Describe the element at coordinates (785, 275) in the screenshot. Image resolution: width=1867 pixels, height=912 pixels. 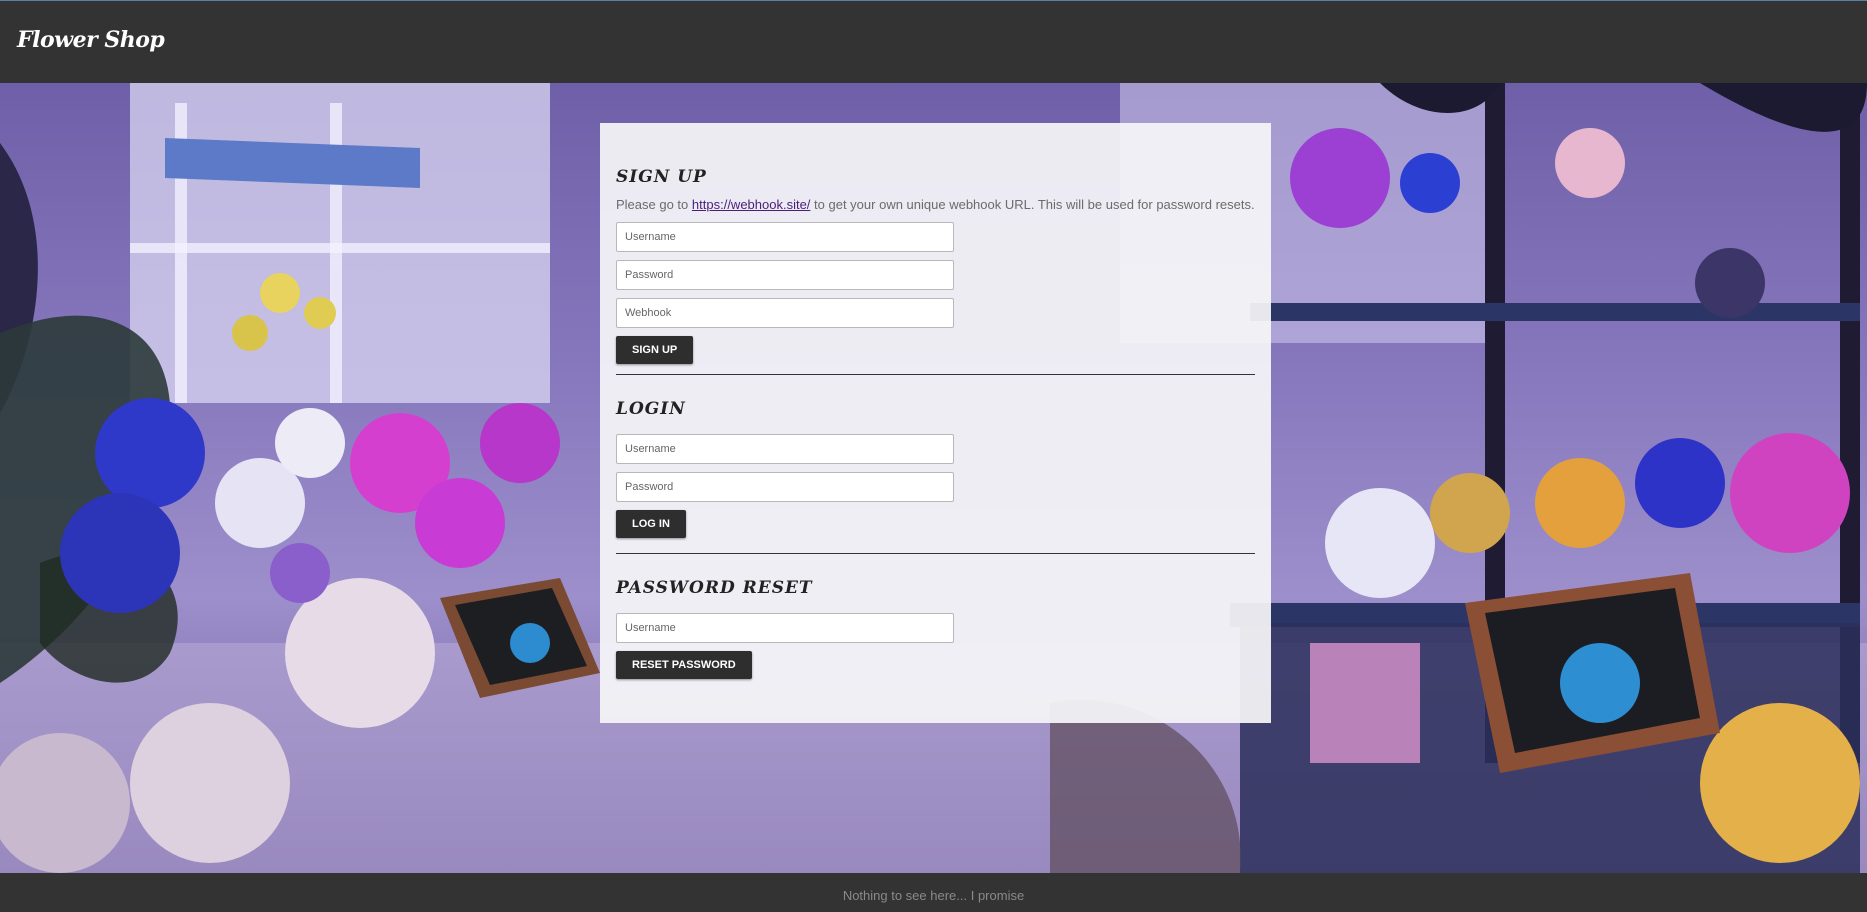
I see `signup-password-input` at that location.